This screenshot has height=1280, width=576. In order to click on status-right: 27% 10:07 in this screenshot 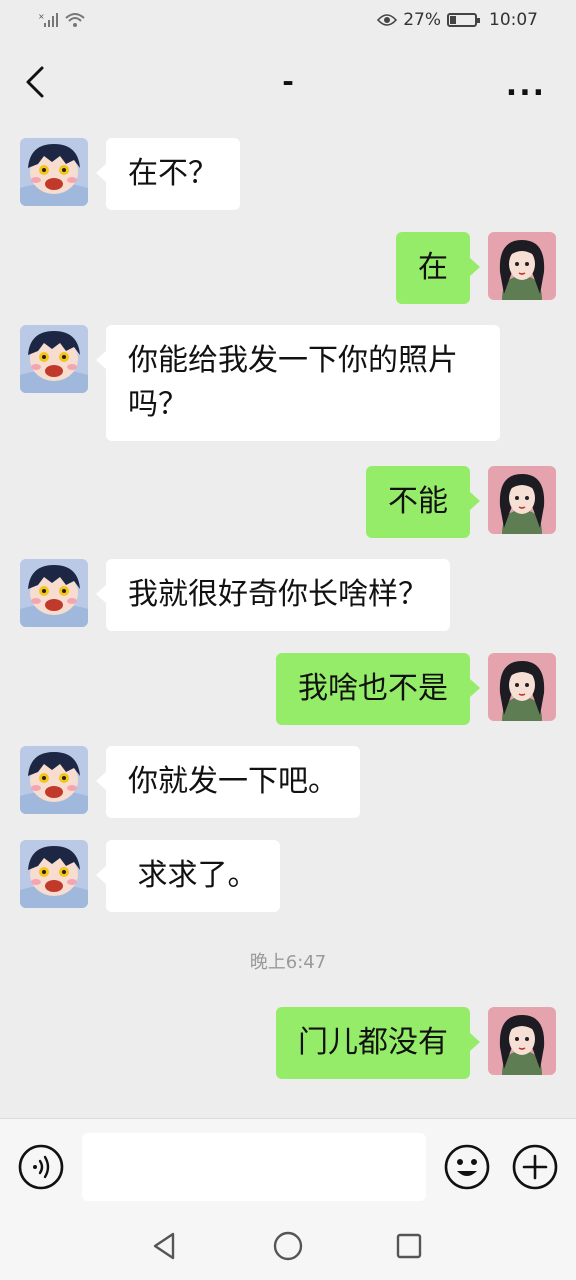, I will do `click(457, 20)`.